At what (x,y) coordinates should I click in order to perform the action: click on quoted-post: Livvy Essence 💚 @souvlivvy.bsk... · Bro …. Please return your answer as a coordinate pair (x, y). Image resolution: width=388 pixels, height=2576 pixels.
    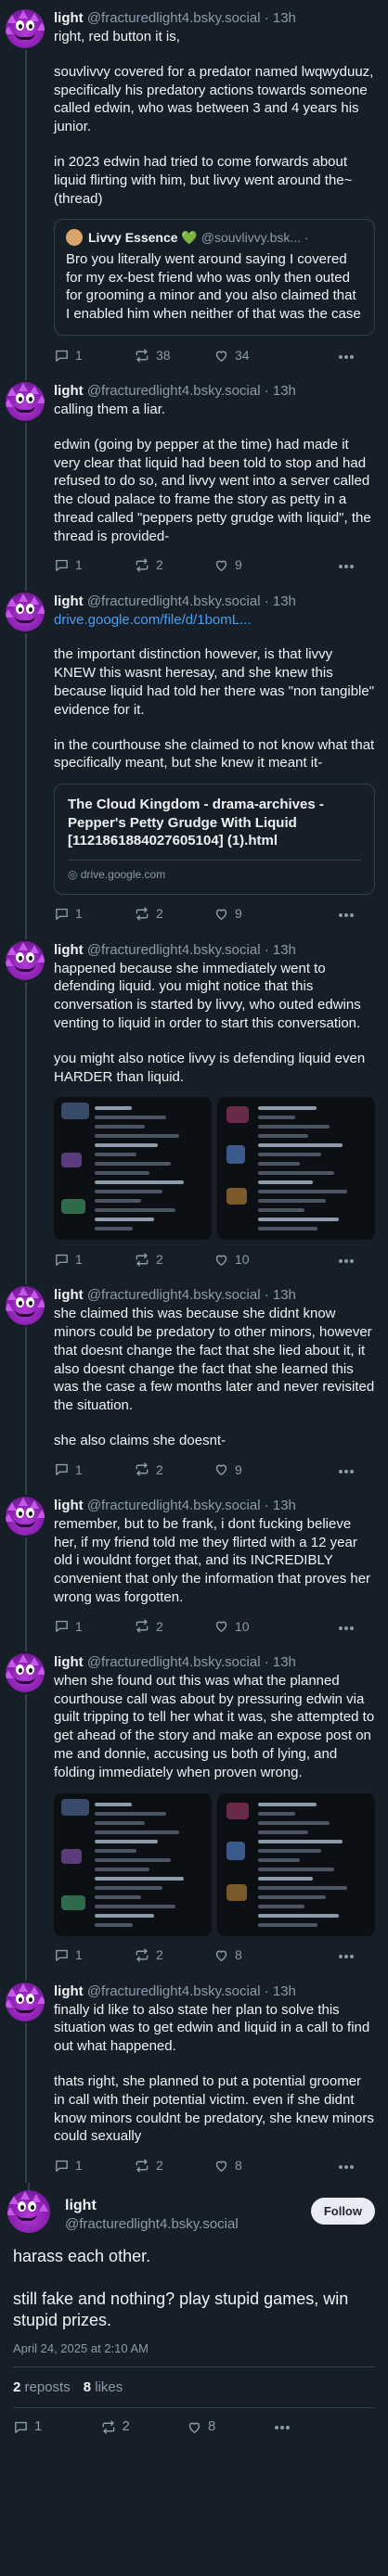
    Looking at the image, I should click on (214, 278).